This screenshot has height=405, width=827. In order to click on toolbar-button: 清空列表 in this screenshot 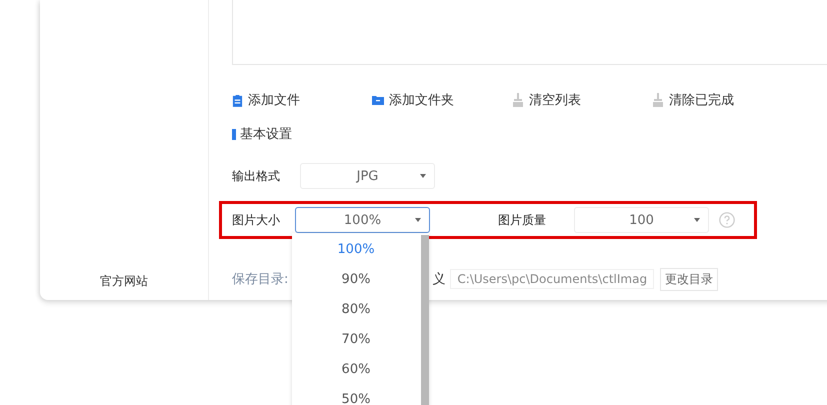, I will do `click(582, 100)`.